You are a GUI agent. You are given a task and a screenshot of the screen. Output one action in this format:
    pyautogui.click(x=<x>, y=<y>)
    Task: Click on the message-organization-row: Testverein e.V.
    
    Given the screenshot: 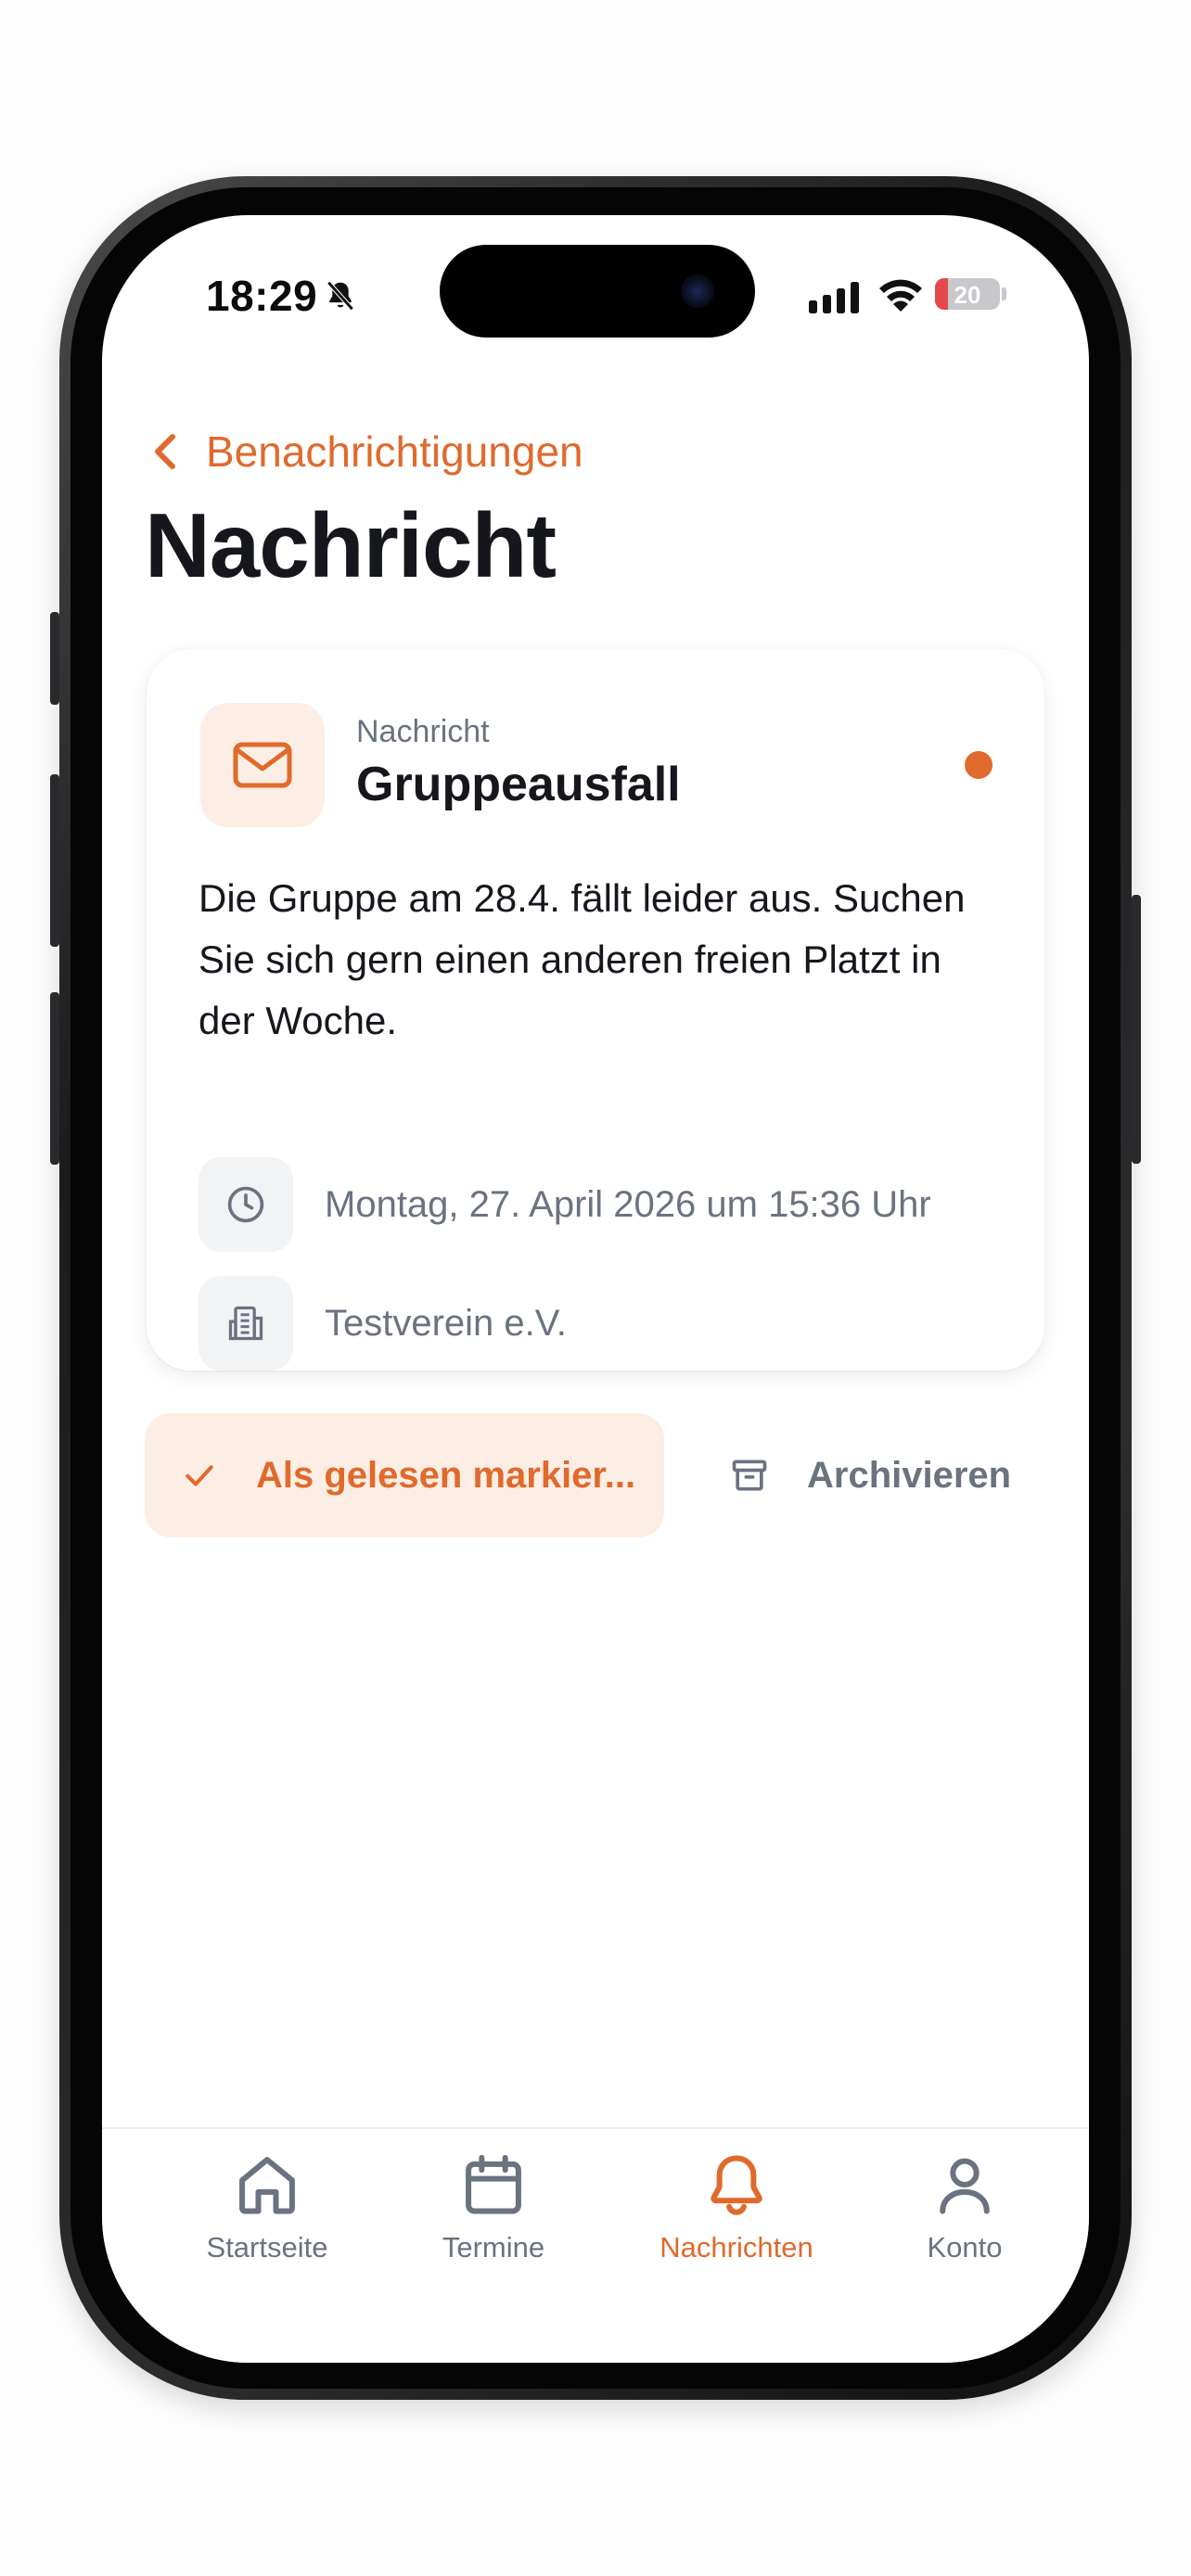 What is the action you would take?
    pyautogui.click(x=382, y=1324)
    